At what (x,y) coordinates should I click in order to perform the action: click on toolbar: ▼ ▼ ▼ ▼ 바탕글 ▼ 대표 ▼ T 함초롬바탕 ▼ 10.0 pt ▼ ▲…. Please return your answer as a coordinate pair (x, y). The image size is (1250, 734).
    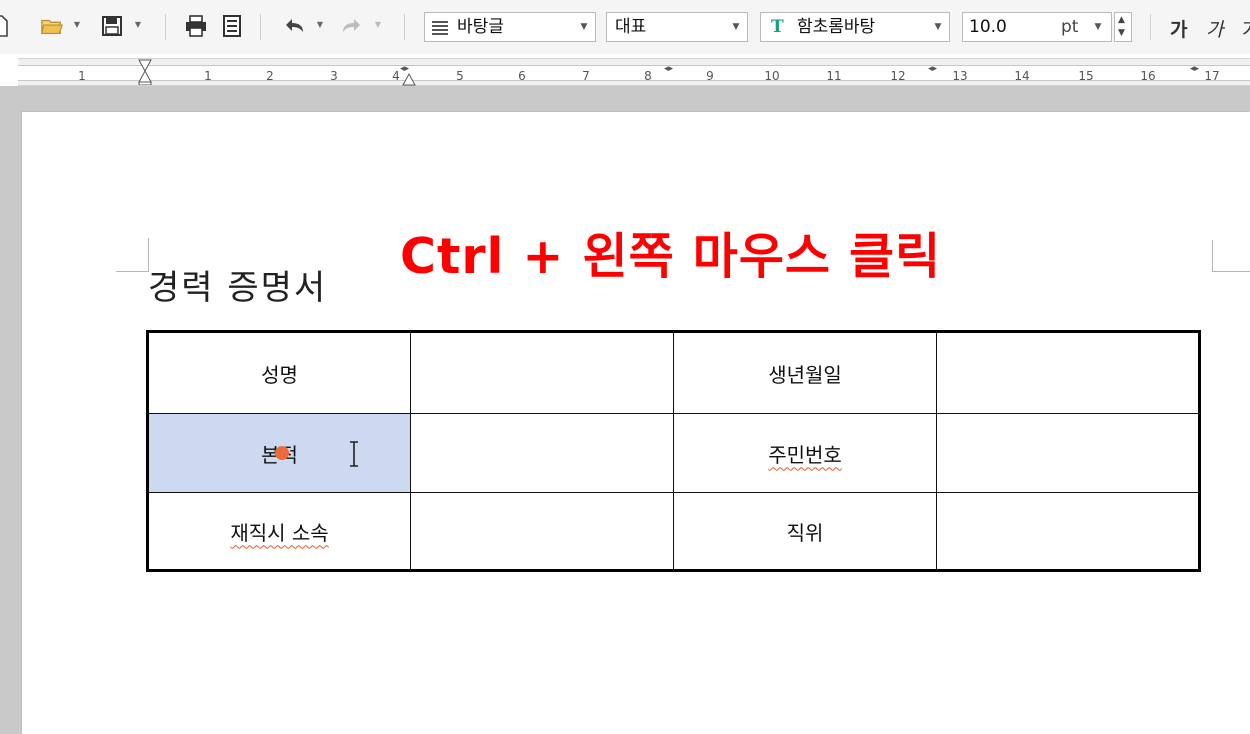
    Looking at the image, I should click on (625, 27).